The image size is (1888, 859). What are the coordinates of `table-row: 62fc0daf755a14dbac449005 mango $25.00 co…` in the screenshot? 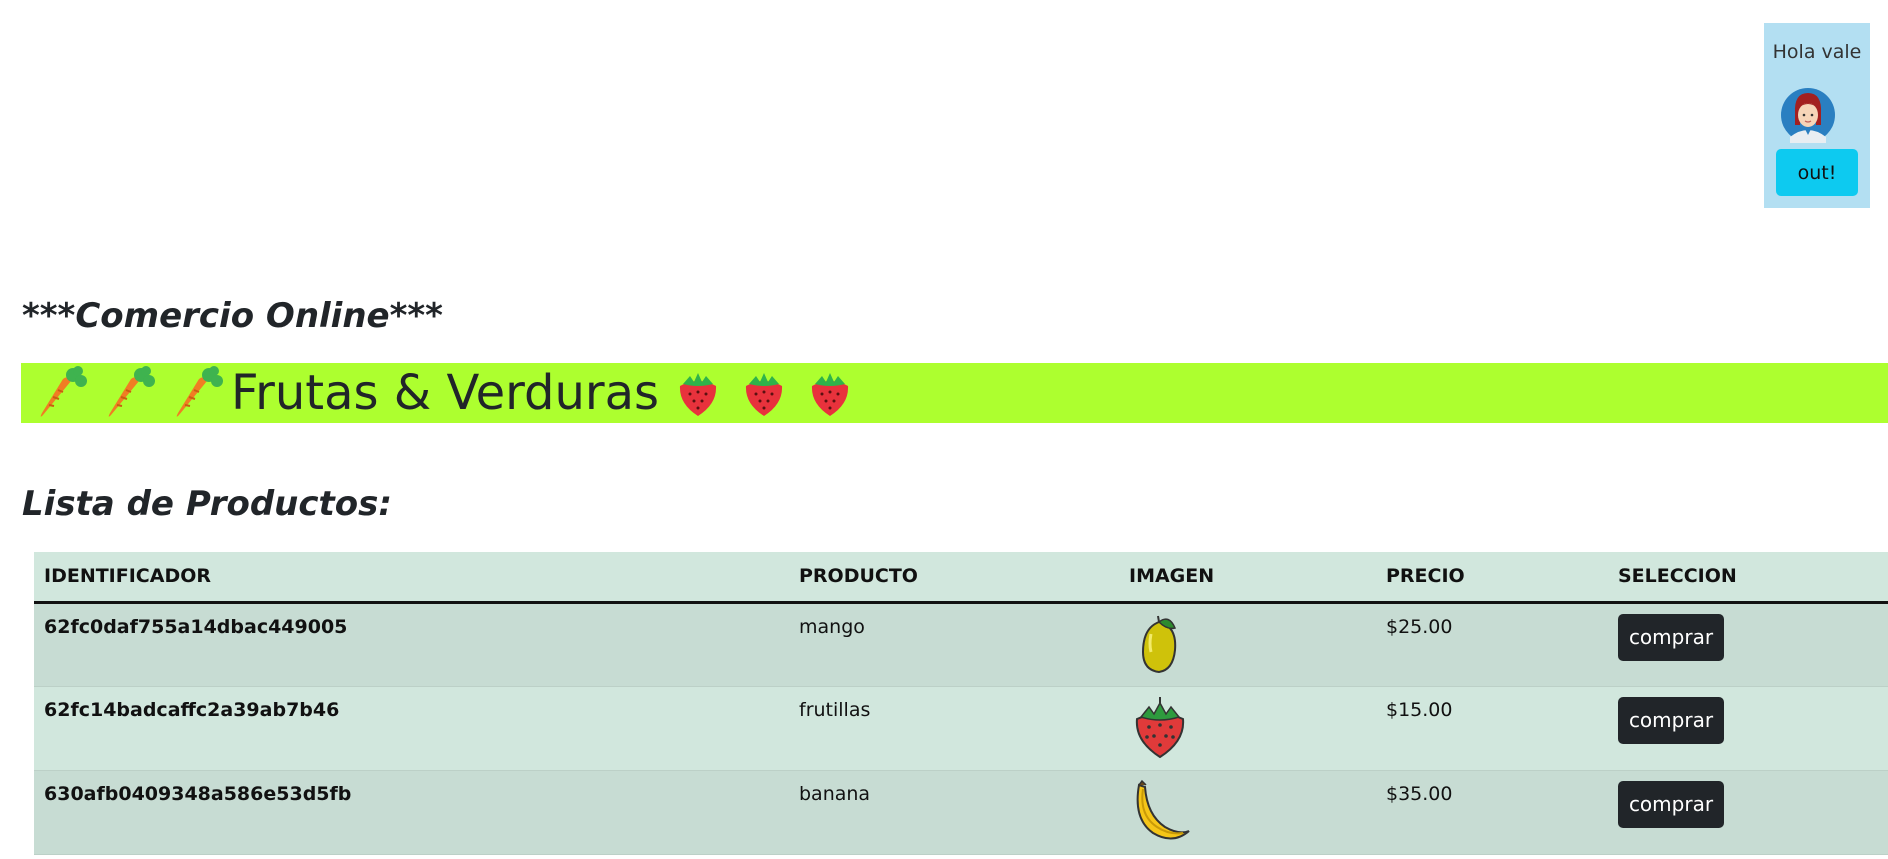 It's located at (961, 644).